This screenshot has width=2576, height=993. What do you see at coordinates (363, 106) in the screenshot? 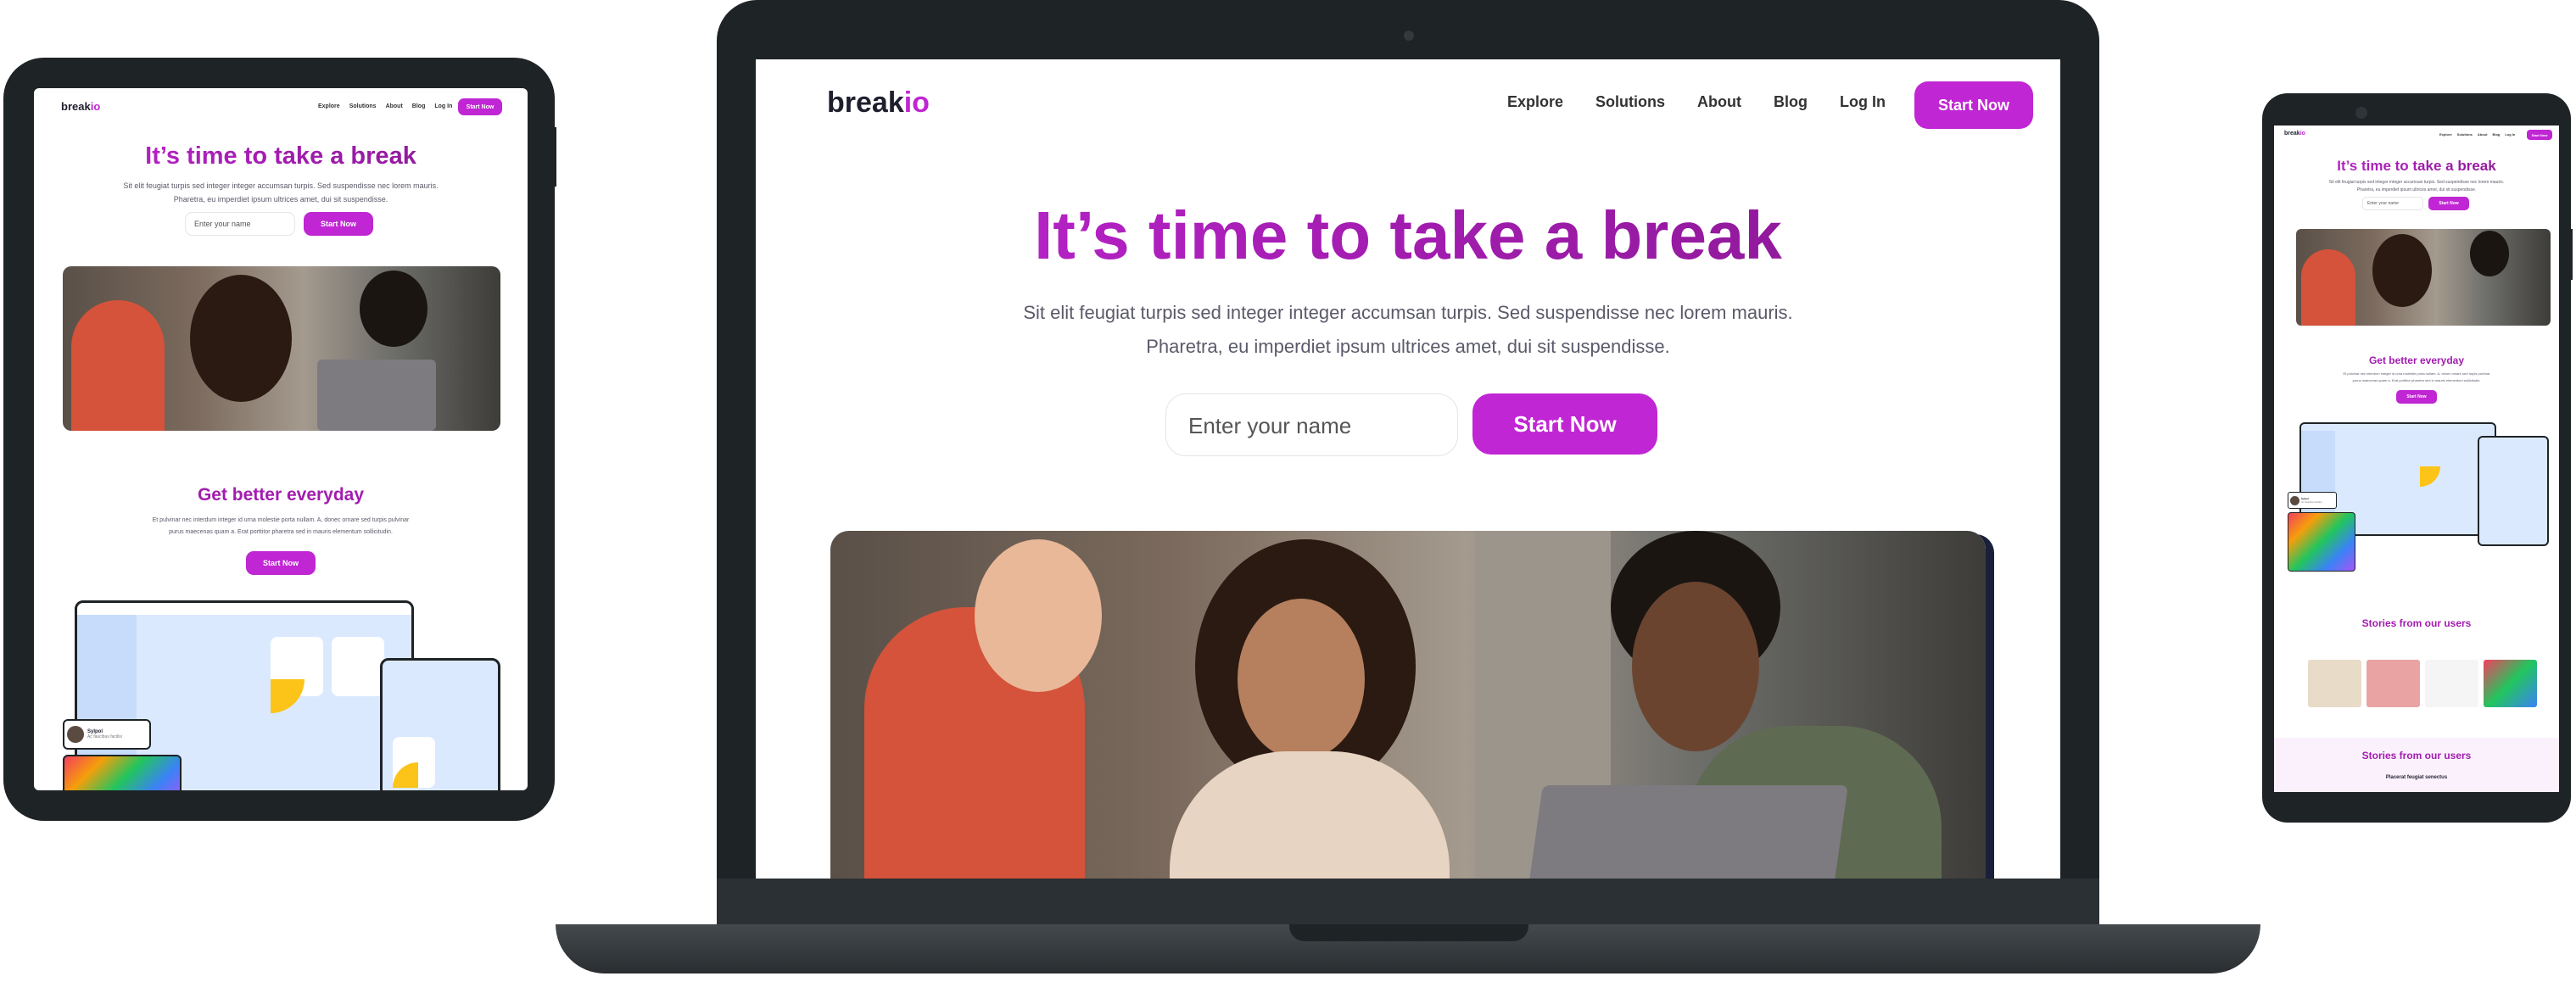
I see `tablet-nav-solutions: Solutions` at bounding box center [363, 106].